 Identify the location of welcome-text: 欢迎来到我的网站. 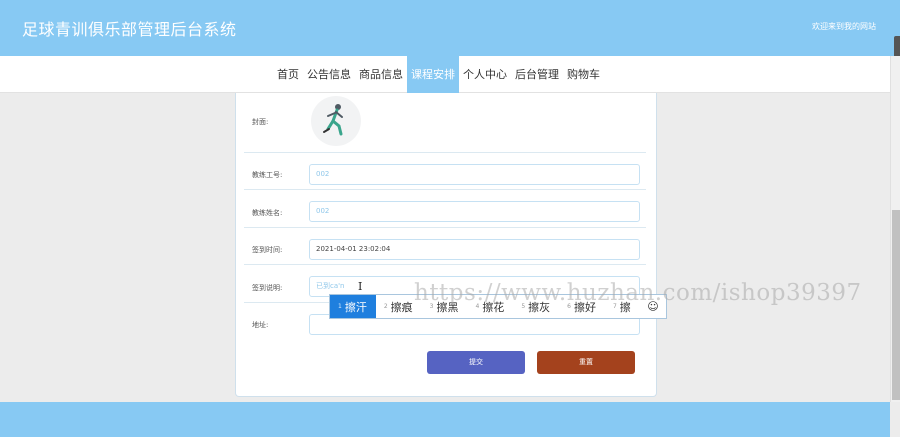
(844, 26).